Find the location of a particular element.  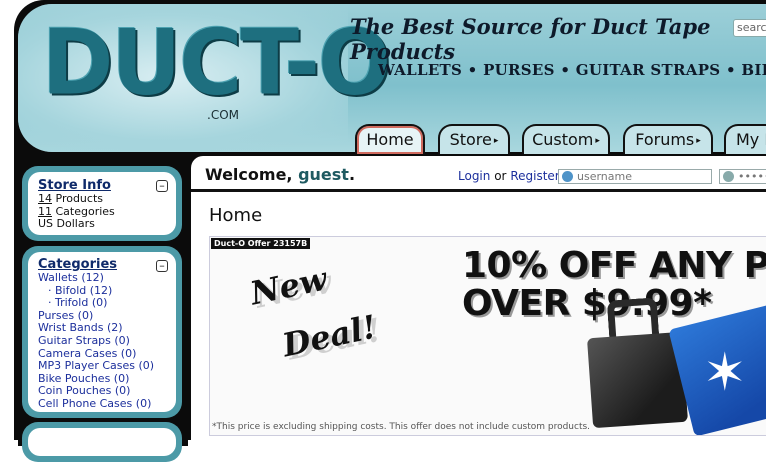

welcome-prefix: Welcome, is located at coordinates (249, 174).